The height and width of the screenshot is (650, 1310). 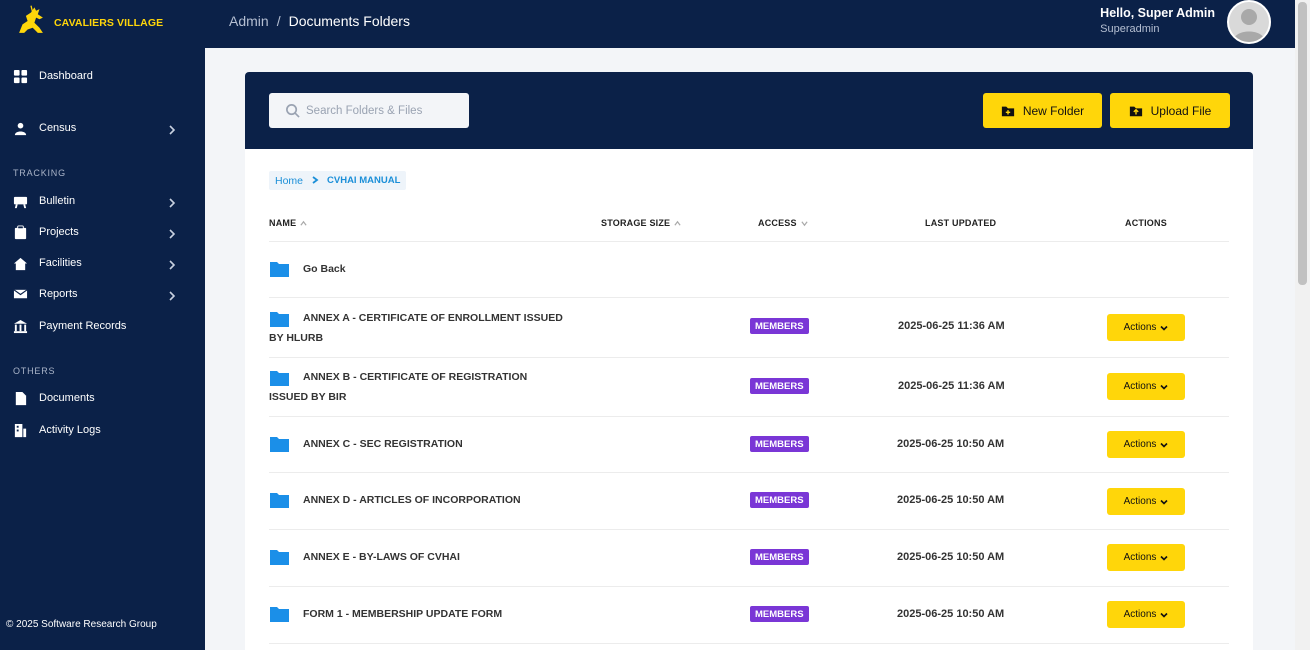 I want to click on new-folder-button: New Folder, so click(x=1042, y=110).